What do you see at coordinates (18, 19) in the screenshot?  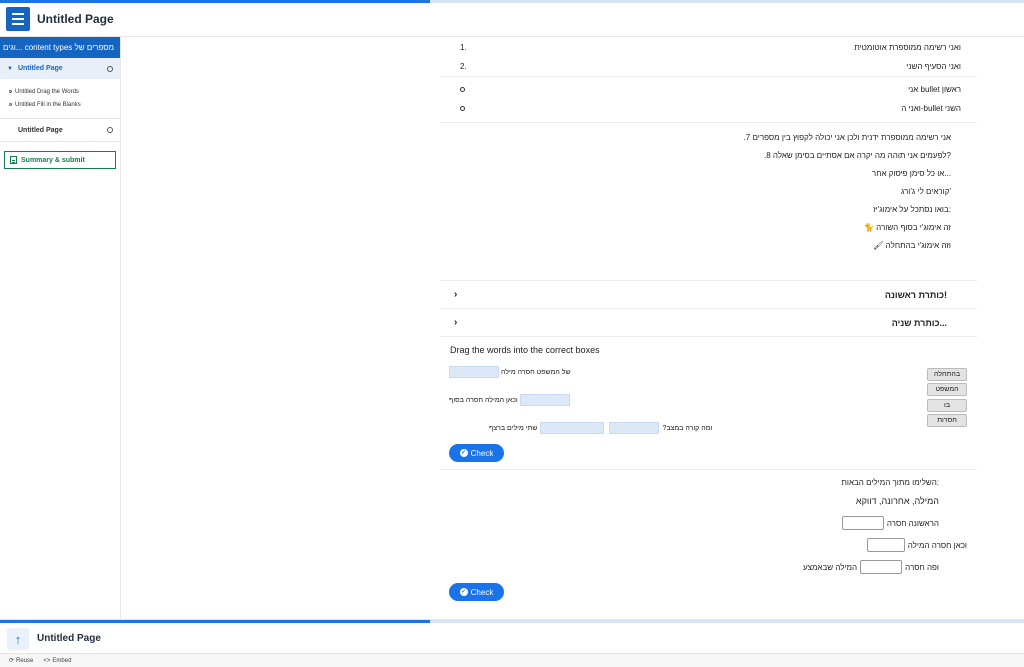 I see `menu-button` at bounding box center [18, 19].